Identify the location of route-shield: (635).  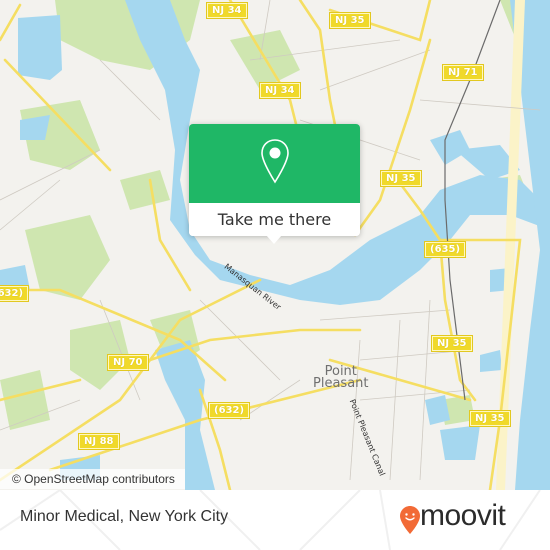
(445, 249).